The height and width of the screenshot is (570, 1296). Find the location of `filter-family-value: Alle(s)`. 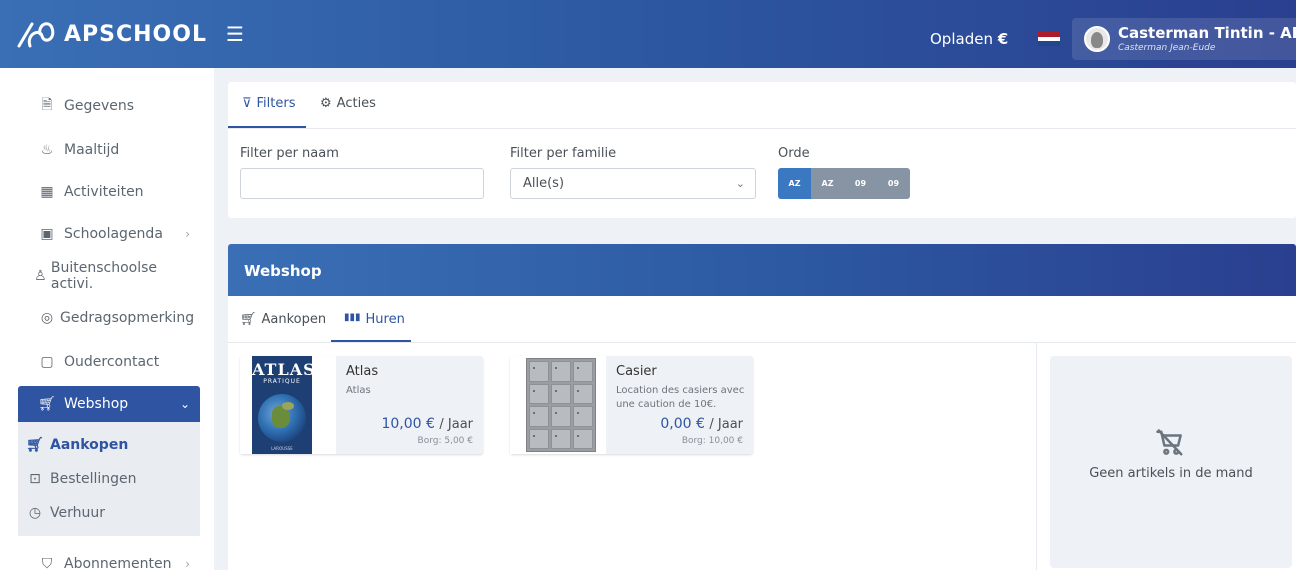

filter-family-value: Alle(s) is located at coordinates (544, 183).